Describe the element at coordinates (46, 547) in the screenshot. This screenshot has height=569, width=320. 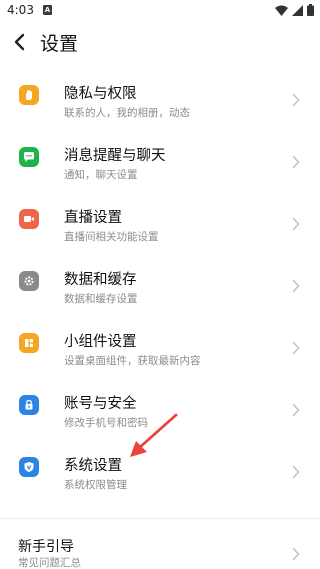
I see `item-title: 新手引导` at that location.